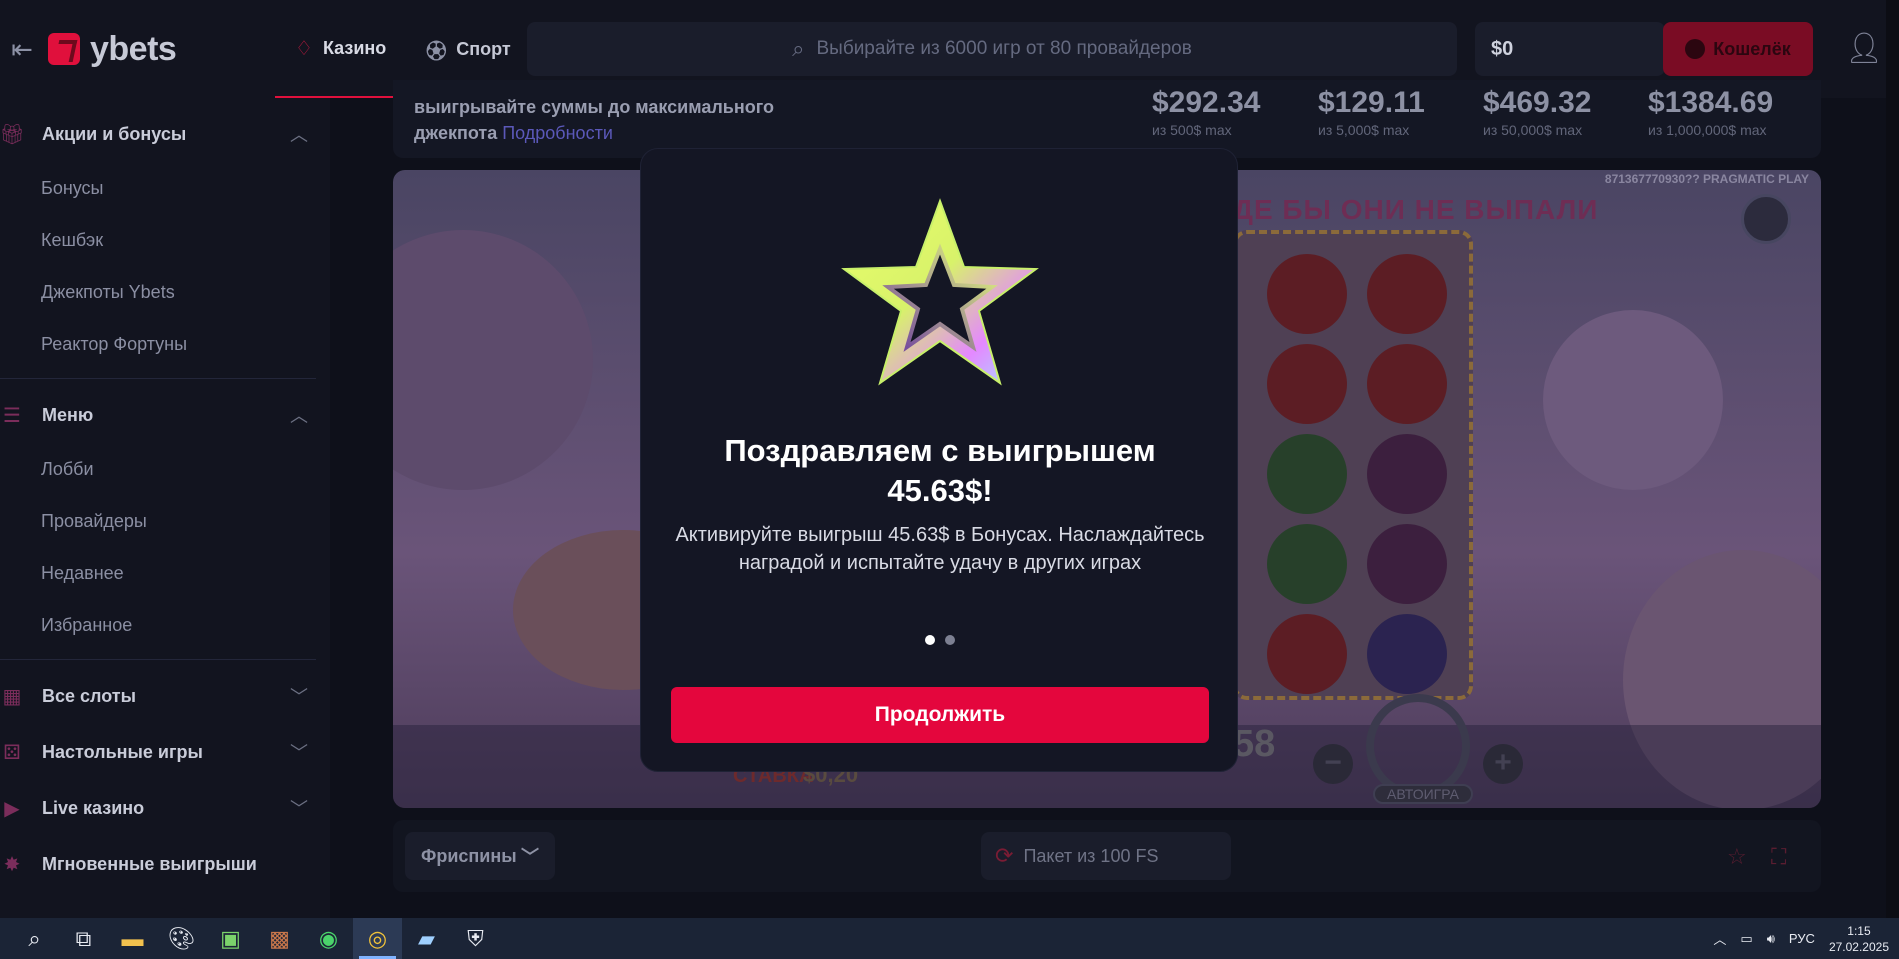  I want to click on clock: 1:15 27.02.2025, so click(1859, 939).